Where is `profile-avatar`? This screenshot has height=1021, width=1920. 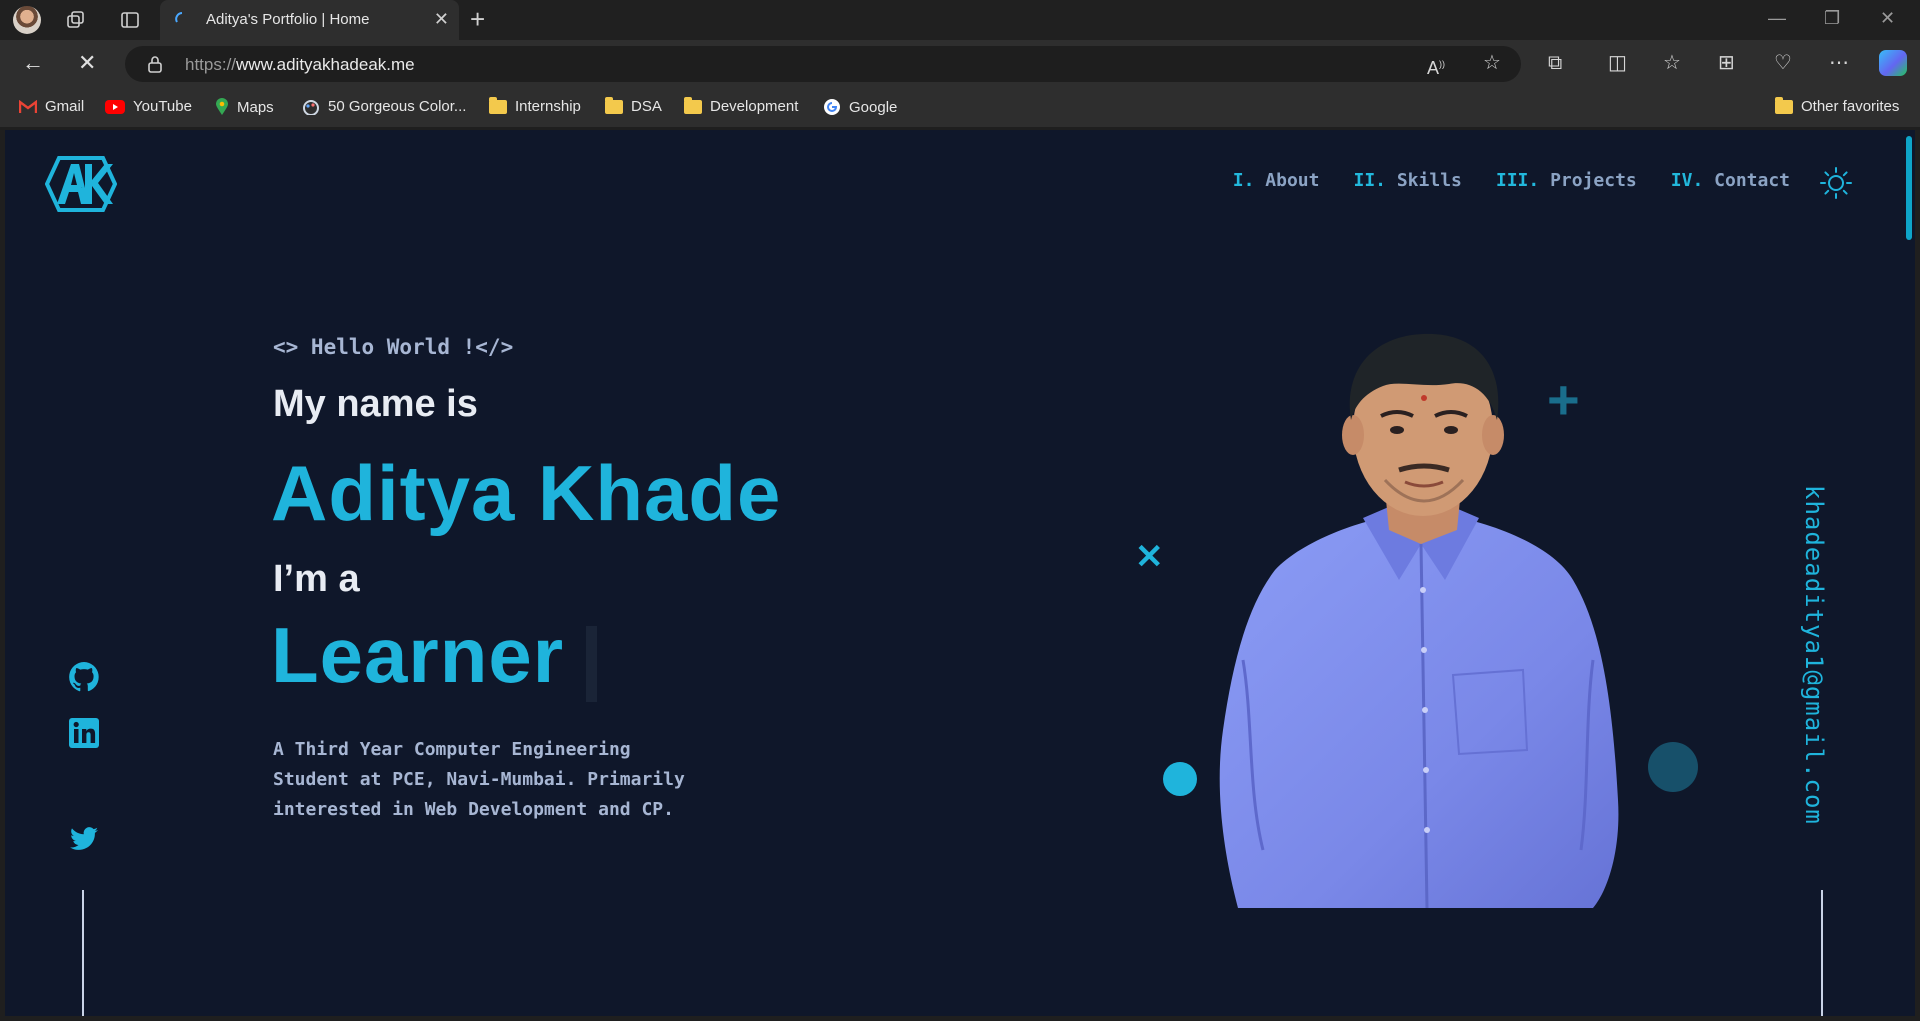
profile-avatar is located at coordinates (27, 20).